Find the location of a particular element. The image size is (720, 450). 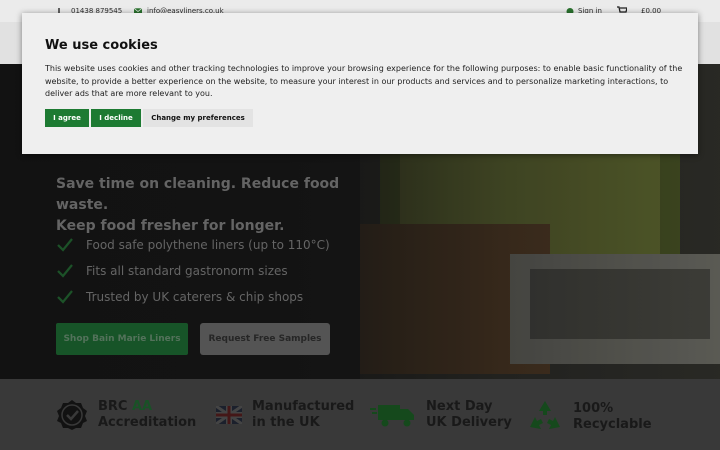

agree-button: I agree is located at coordinates (67, 118).